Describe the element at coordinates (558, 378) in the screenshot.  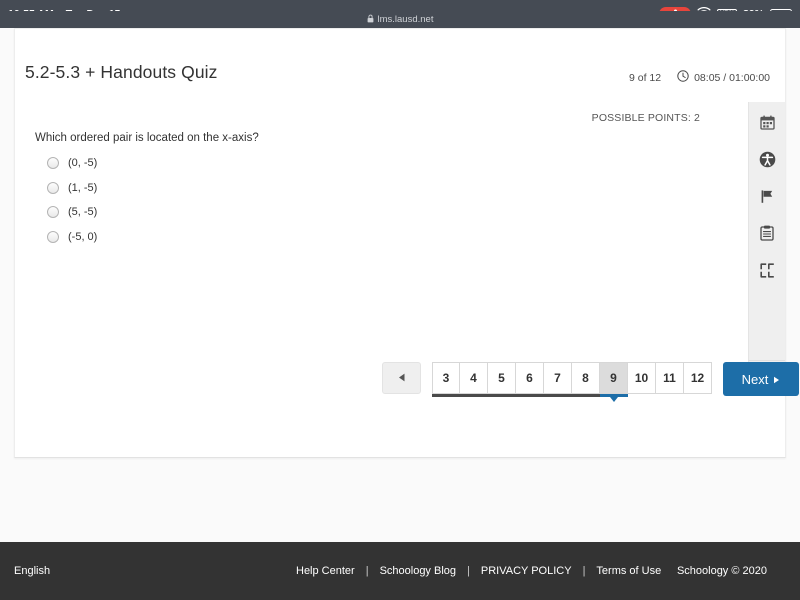
I see `page-number-7: 7` at that location.